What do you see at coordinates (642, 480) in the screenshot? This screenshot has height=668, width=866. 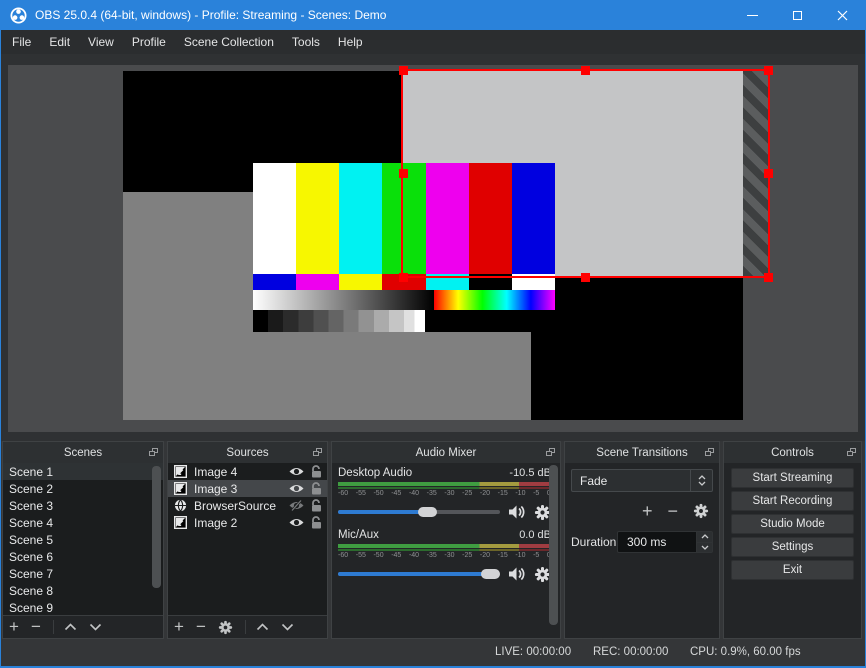 I see `transition-select: Fade` at bounding box center [642, 480].